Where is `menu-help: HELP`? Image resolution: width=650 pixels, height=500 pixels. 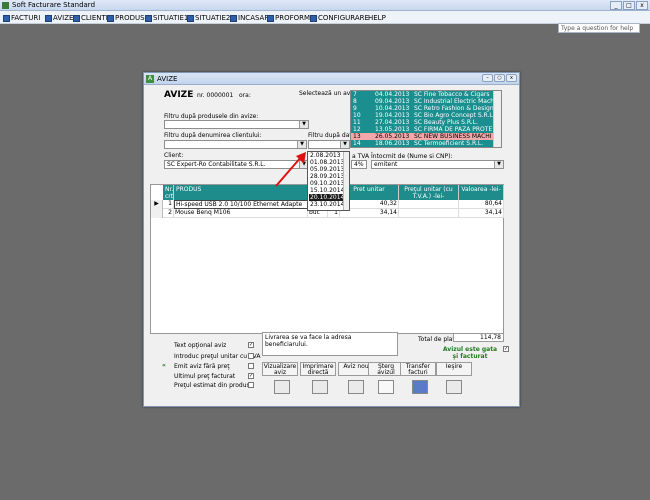 menu-help: HELP is located at coordinates (377, 18).